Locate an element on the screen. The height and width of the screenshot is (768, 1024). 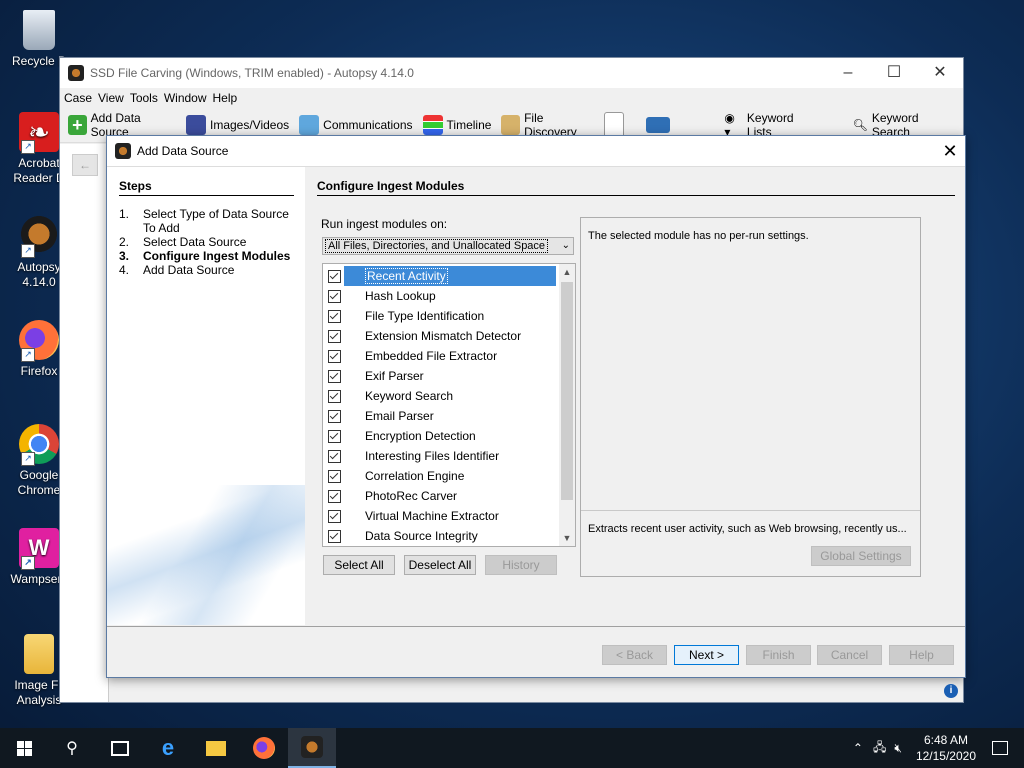
search-button: ⚲ is located at coordinates (72, 748).